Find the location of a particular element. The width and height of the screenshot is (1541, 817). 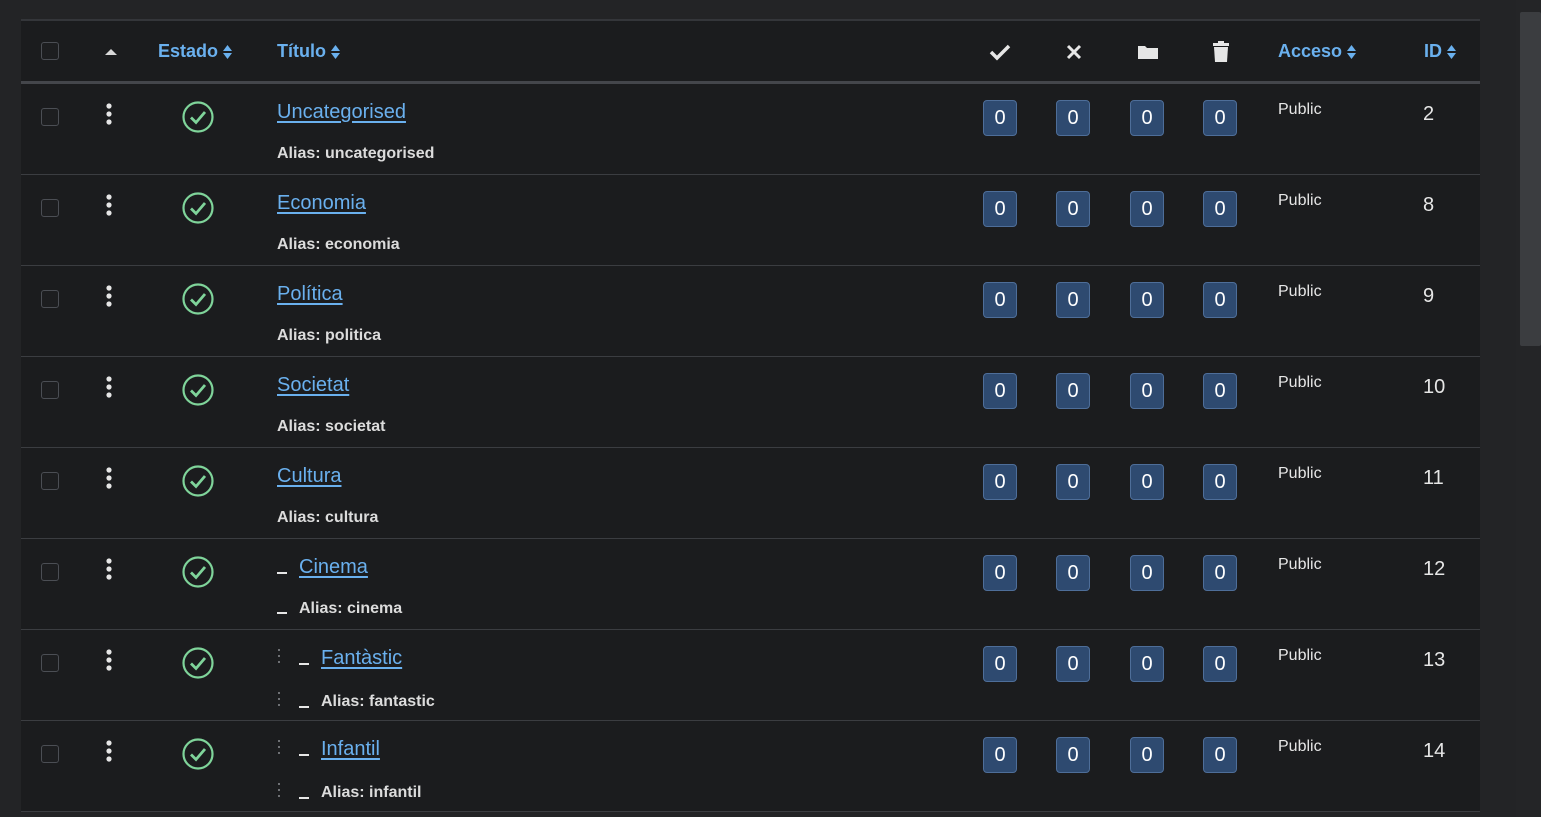

trash-icon is located at coordinates (1221, 52).